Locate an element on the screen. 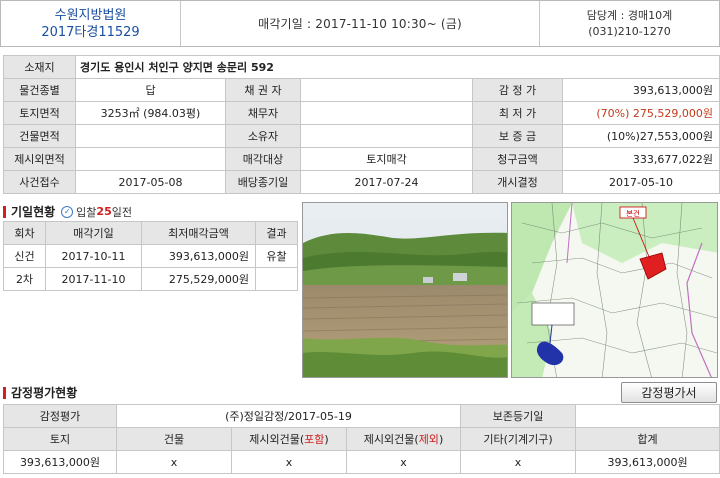 The image size is (720, 478). round-cell: 2차 is located at coordinates (24, 279).